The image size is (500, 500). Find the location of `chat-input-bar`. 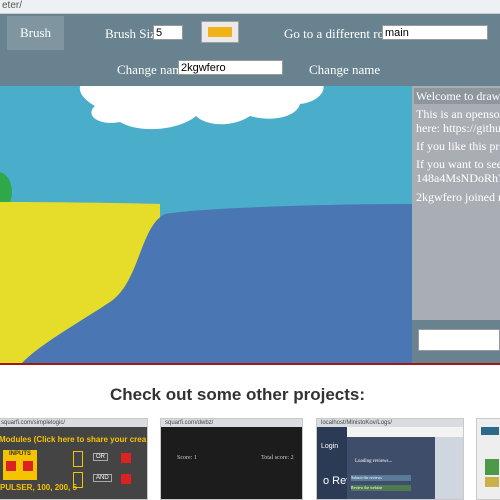

chat-input-bar is located at coordinates (456, 341).